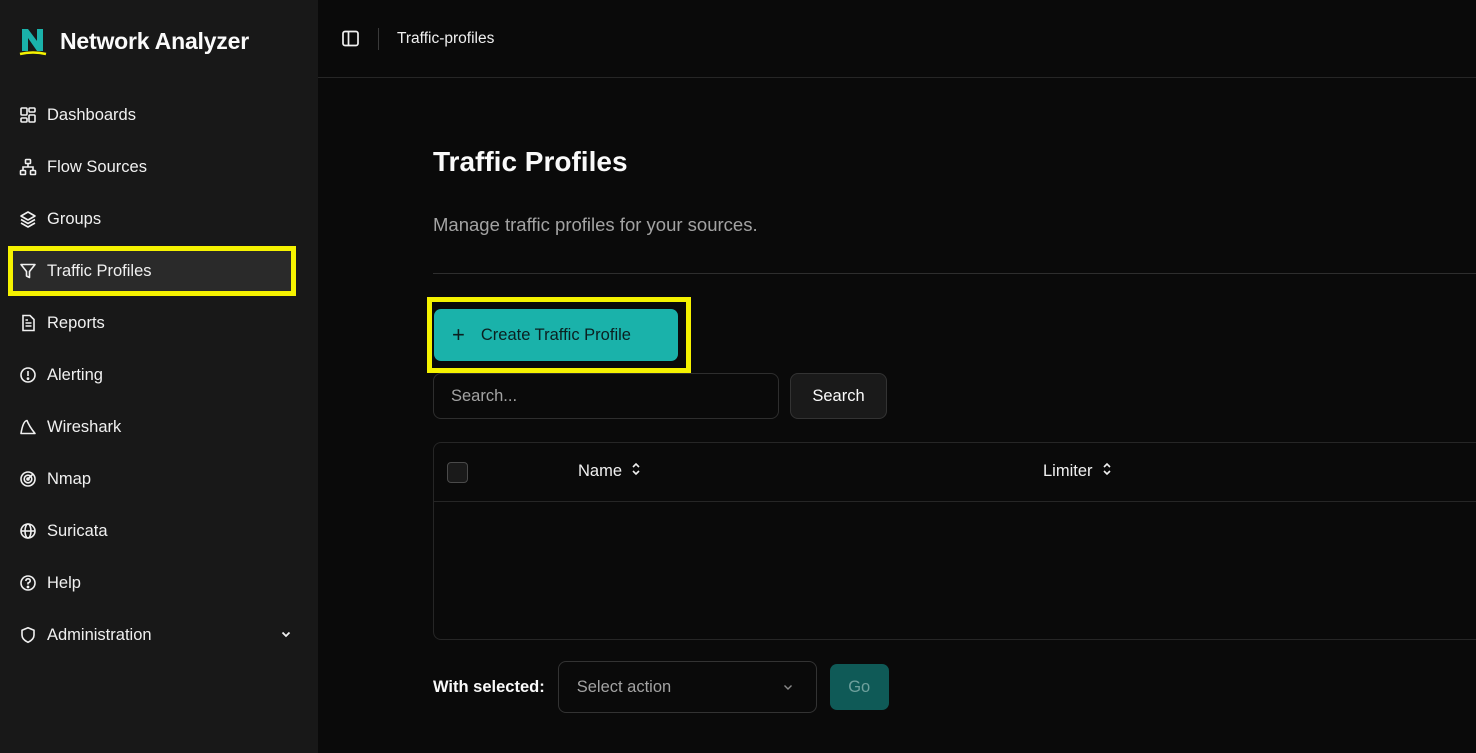 This screenshot has height=753, width=1476. Describe the element at coordinates (1068, 471) in the screenshot. I see `column-header-label: Limiter` at that location.